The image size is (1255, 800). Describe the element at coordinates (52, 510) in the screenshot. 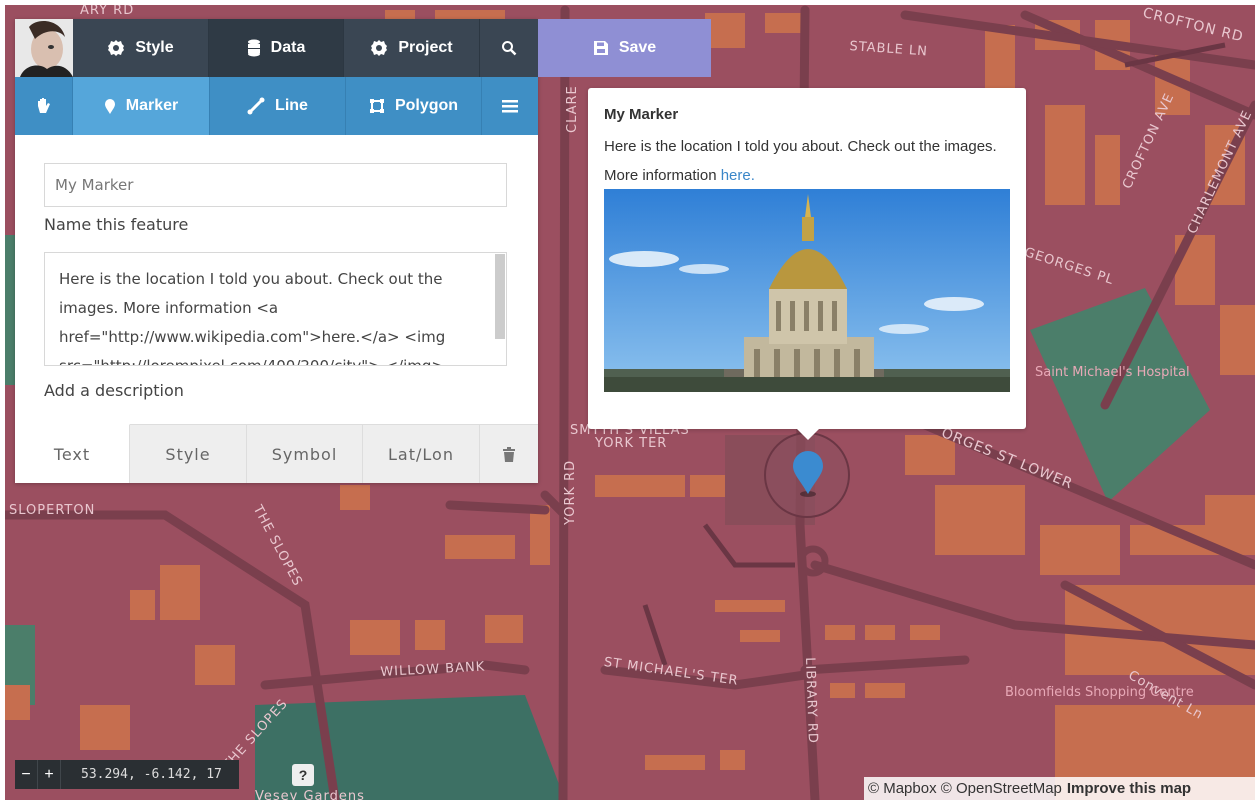

I see `map-label: Sloperton` at that location.